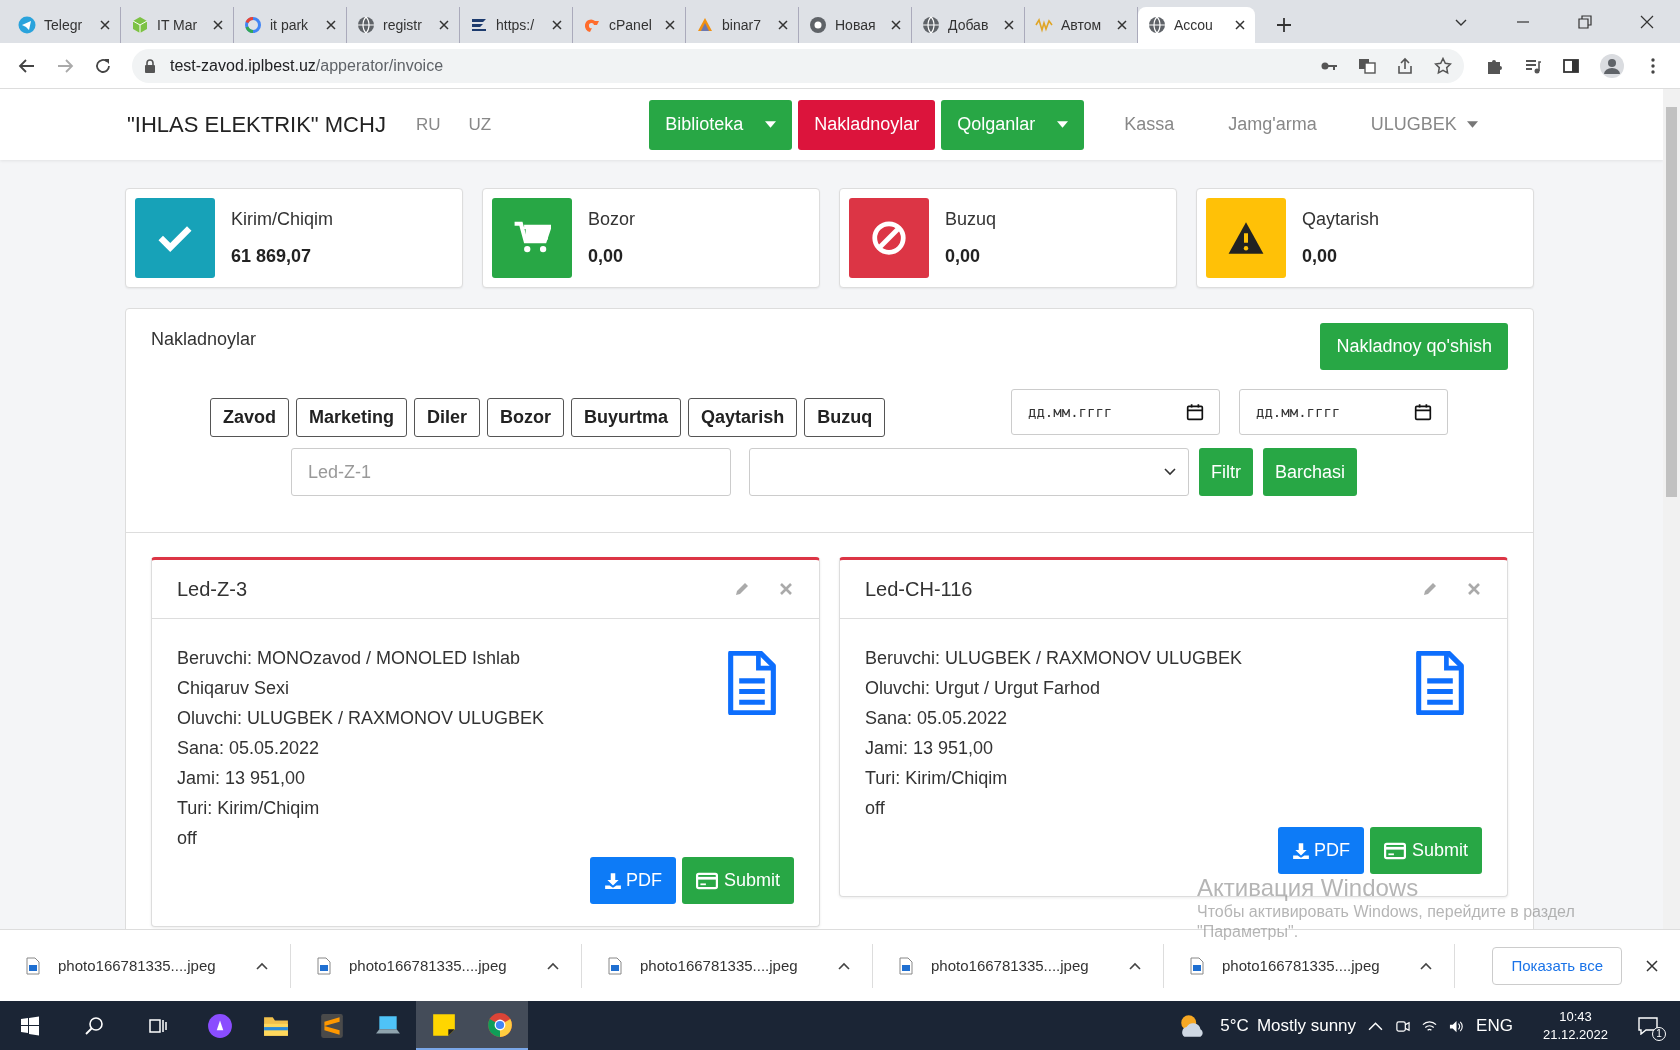 This screenshot has width=1680, height=1050. What do you see at coordinates (919, 589) in the screenshot?
I see `invoice-title: Led-CH-116` at bounding box center [919, 589].